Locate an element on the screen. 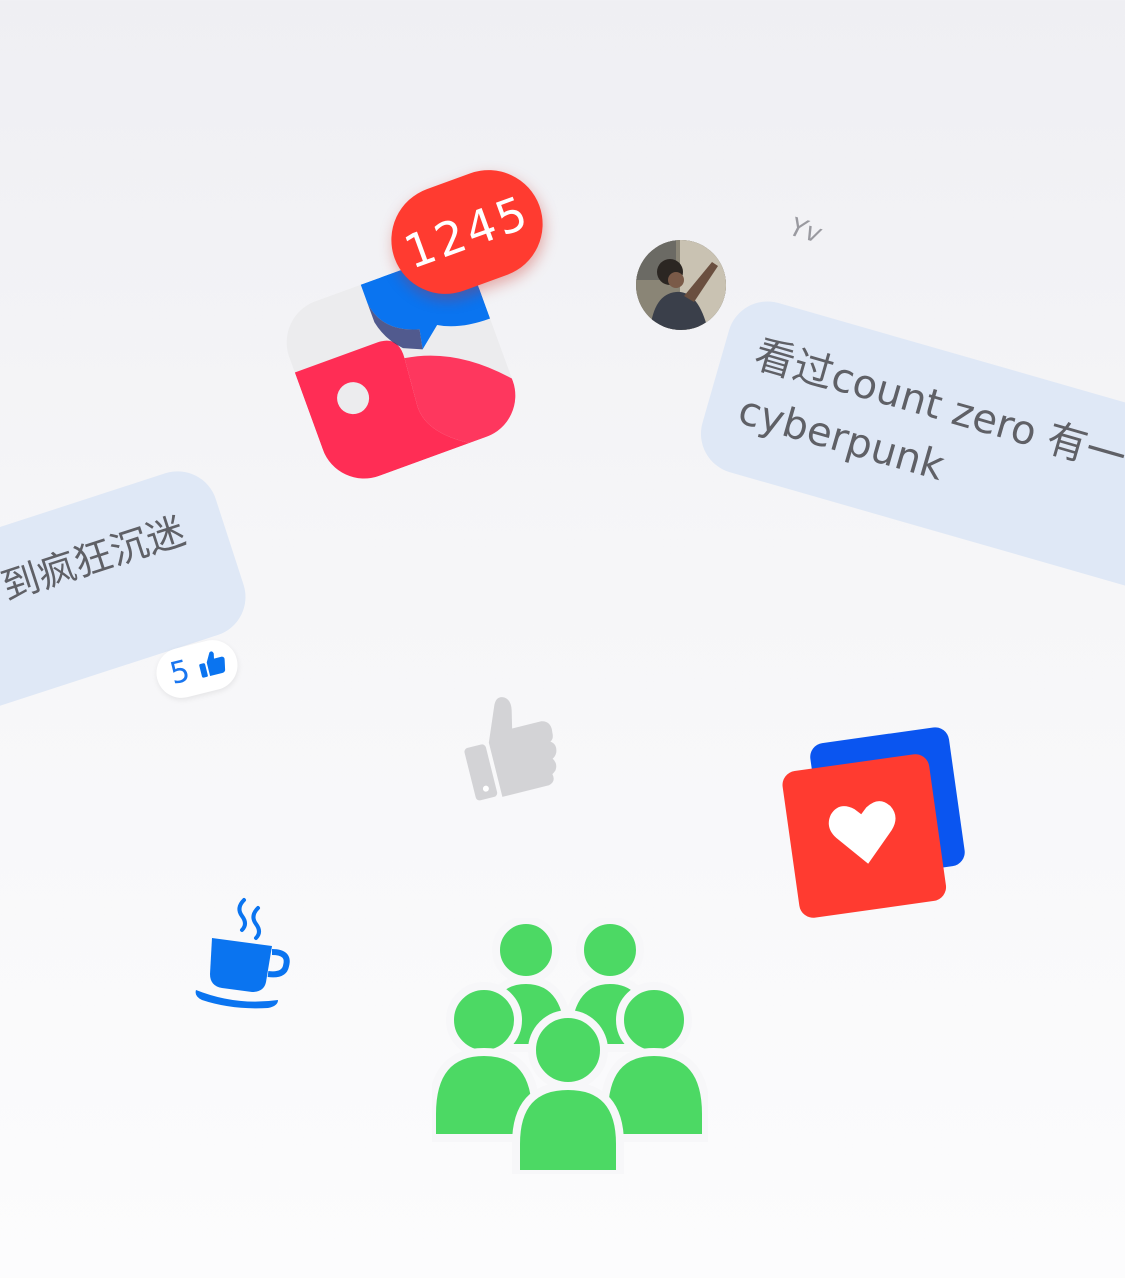 This screenshot has width=1125, height=1278. comment-text-left: 到疯狂沉迷 is located at coordinates (95, 559).